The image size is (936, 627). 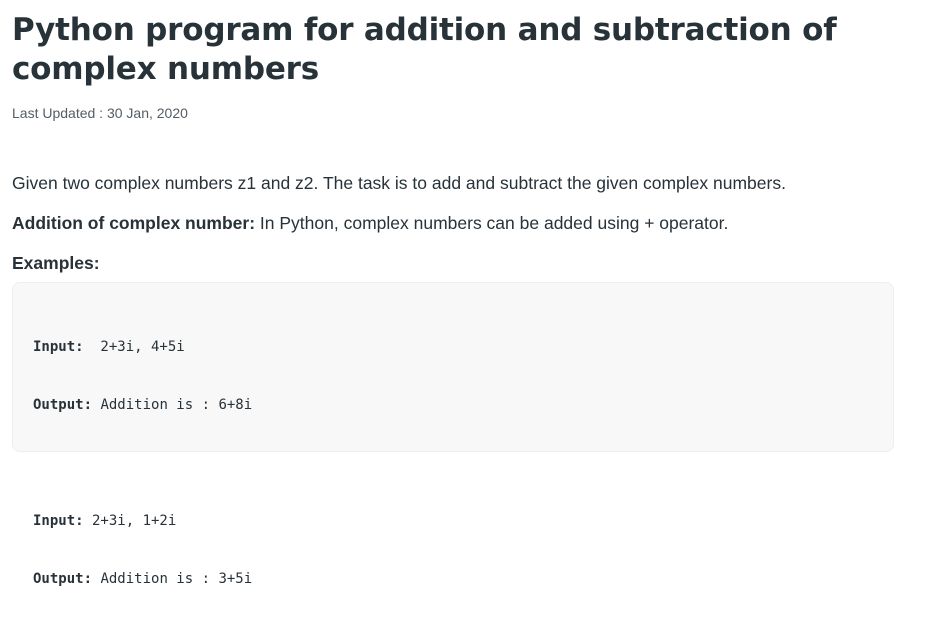 What do you see at coordinates (172, 405) in the screenshot?
I see `output-value: Addition is : 6+8i` at bounding box center [172, 405].